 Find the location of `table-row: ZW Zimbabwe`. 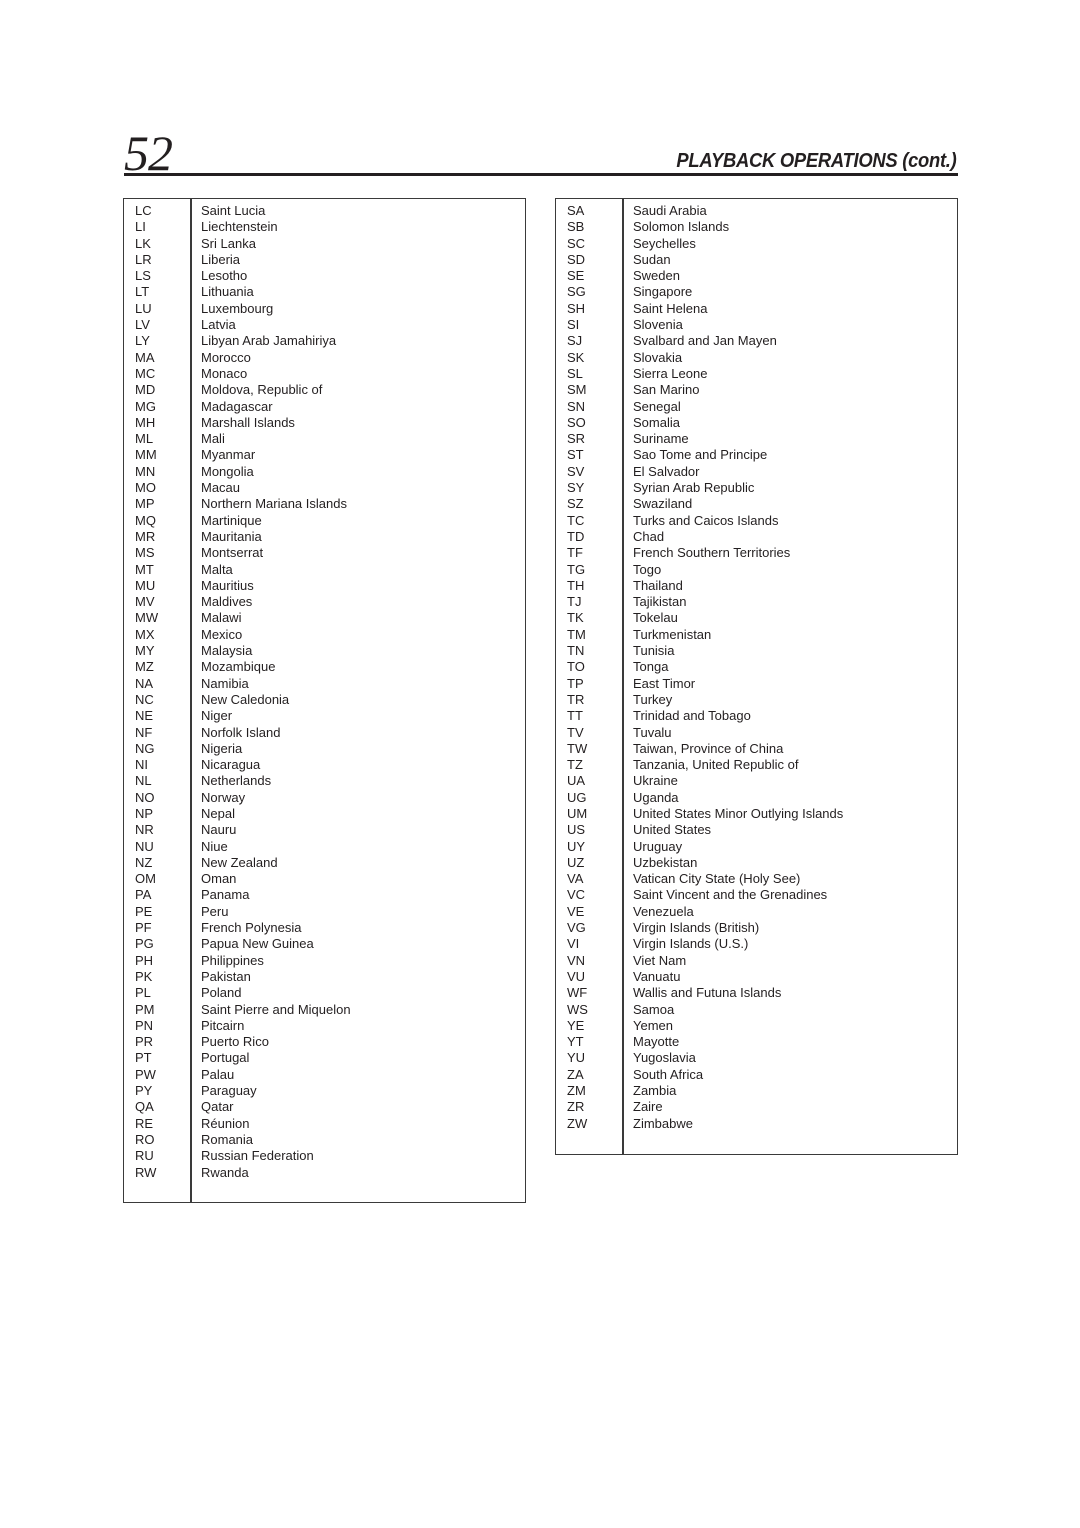

table-row: ZW Zimbabwe is located at coordinates (756, 1124).